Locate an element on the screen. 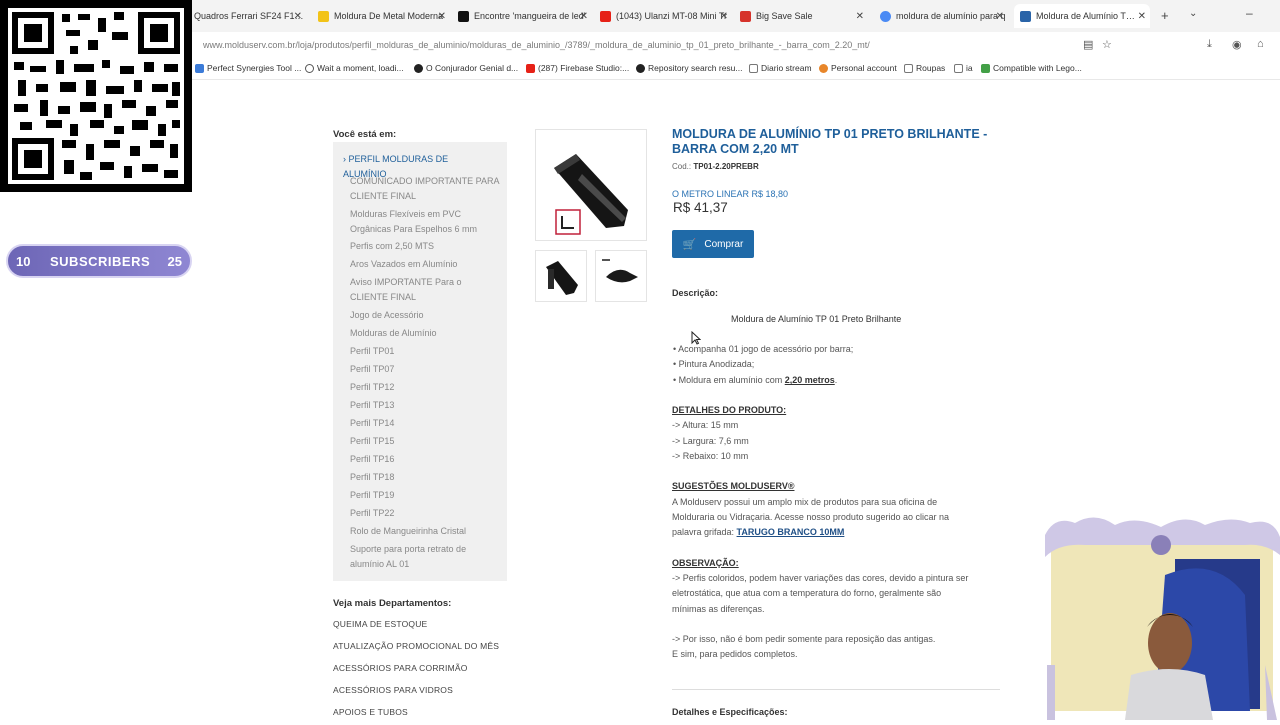  tab-list-chevron-icon: ⌄ is located at coordinates (1193, 13).